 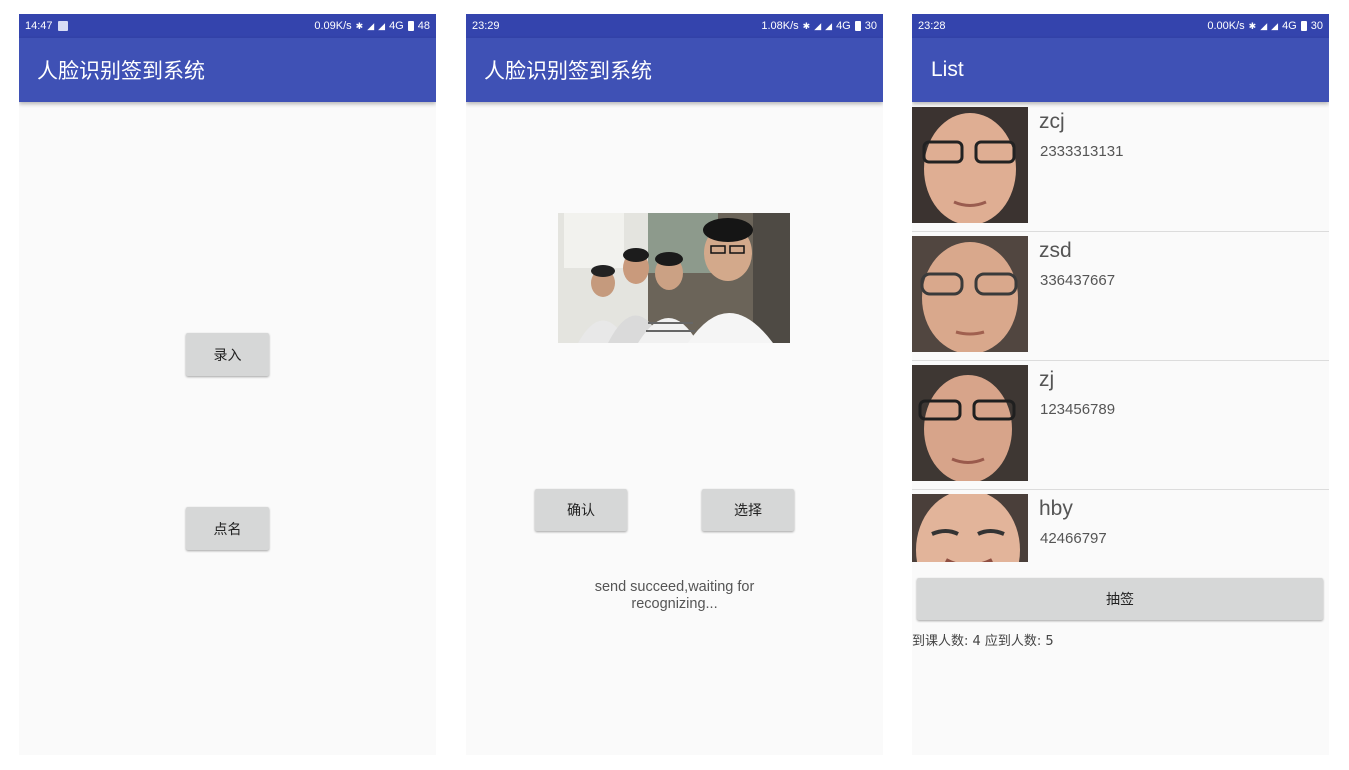 I want to click on student-name: zj, so click(x=1047, y=379).